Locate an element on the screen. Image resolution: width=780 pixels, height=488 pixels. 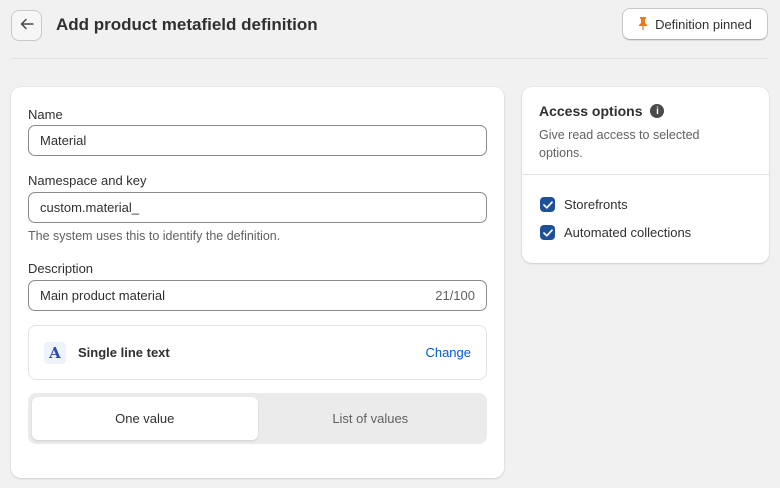
one-value-option: One value is located at coordinates (145, 418).